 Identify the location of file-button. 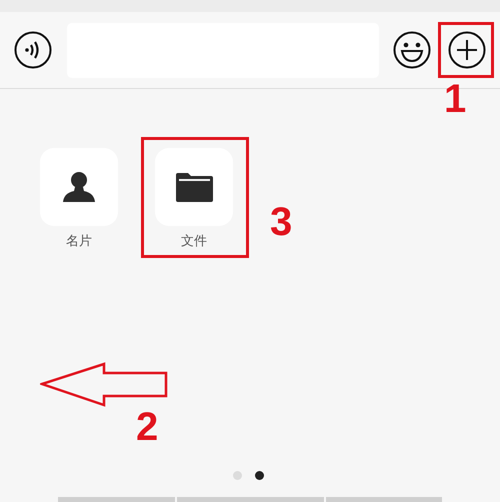
(194, 187).